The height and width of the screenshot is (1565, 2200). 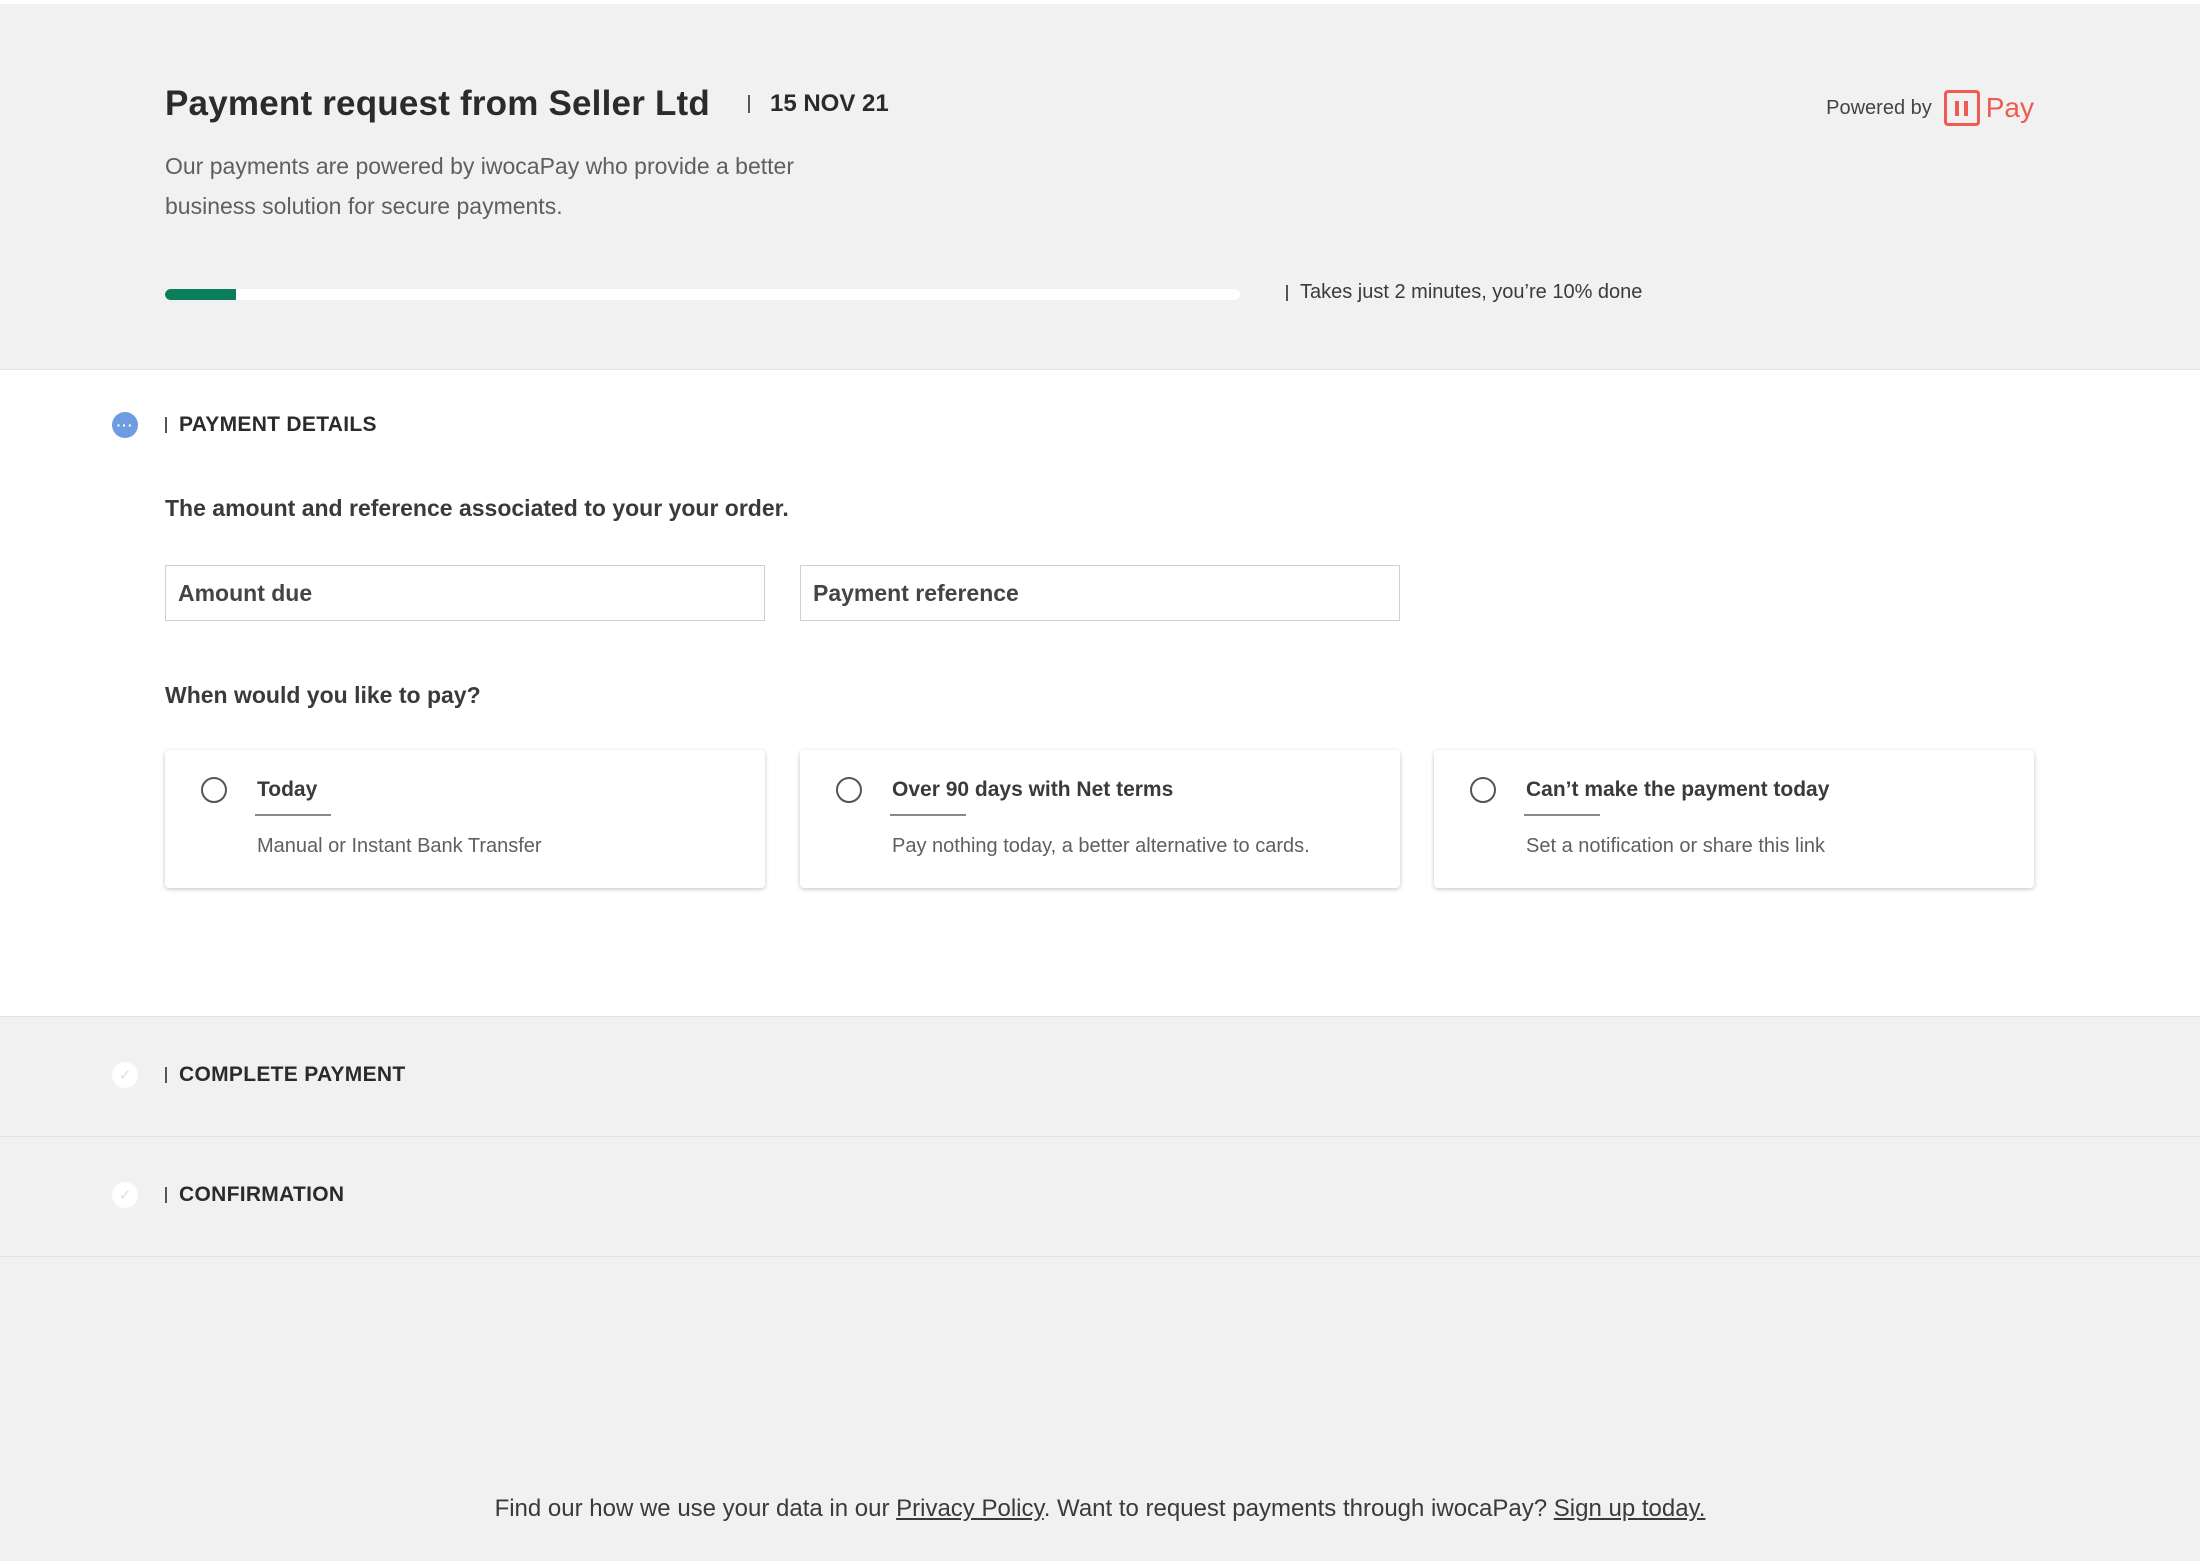 What do you see at coordinates (1961, 108) in the screenshot?
I see `iwoca-logo-icon` at bounding box center [1961, 108].